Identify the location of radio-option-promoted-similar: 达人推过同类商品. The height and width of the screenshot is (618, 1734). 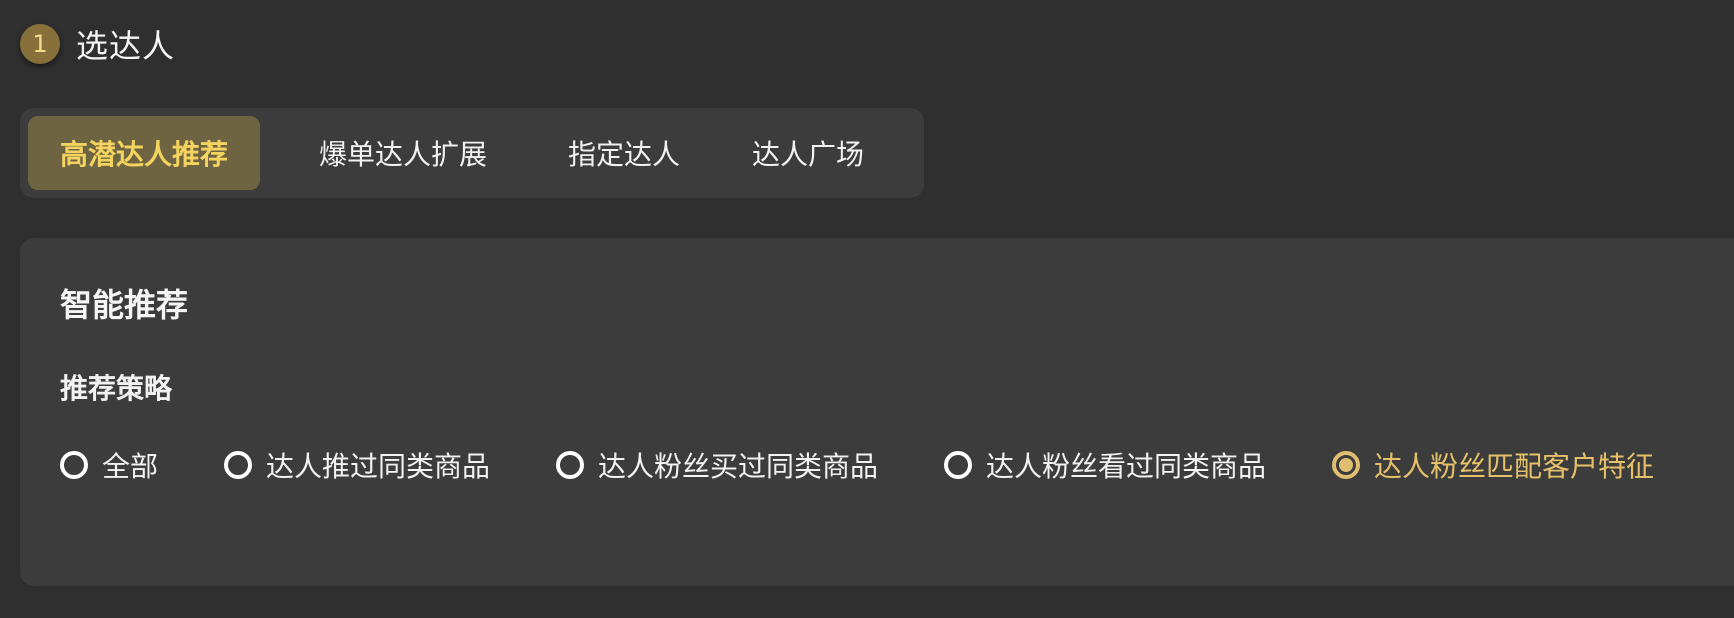
(390, 465).